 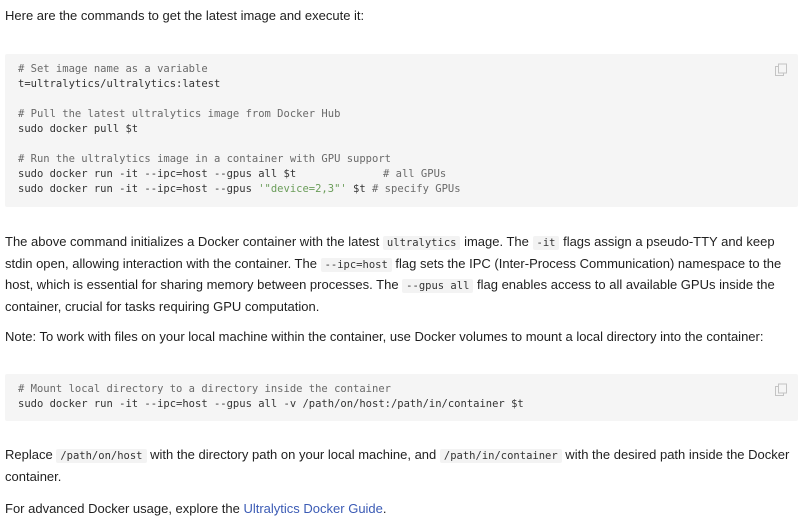 I want to click on inline-code: --gpus all, so click(x=438, y=286).